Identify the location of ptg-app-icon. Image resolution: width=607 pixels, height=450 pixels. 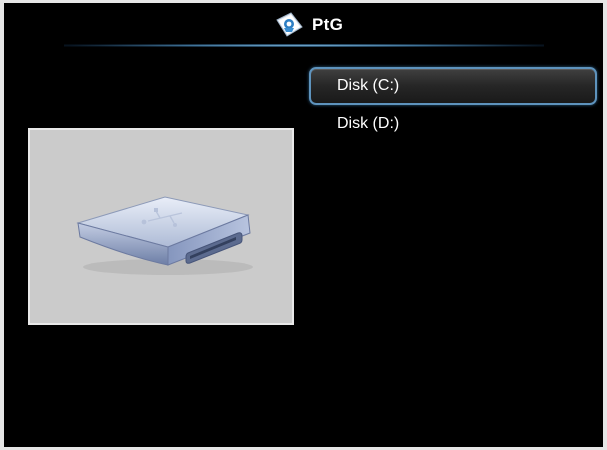
(289, 24).